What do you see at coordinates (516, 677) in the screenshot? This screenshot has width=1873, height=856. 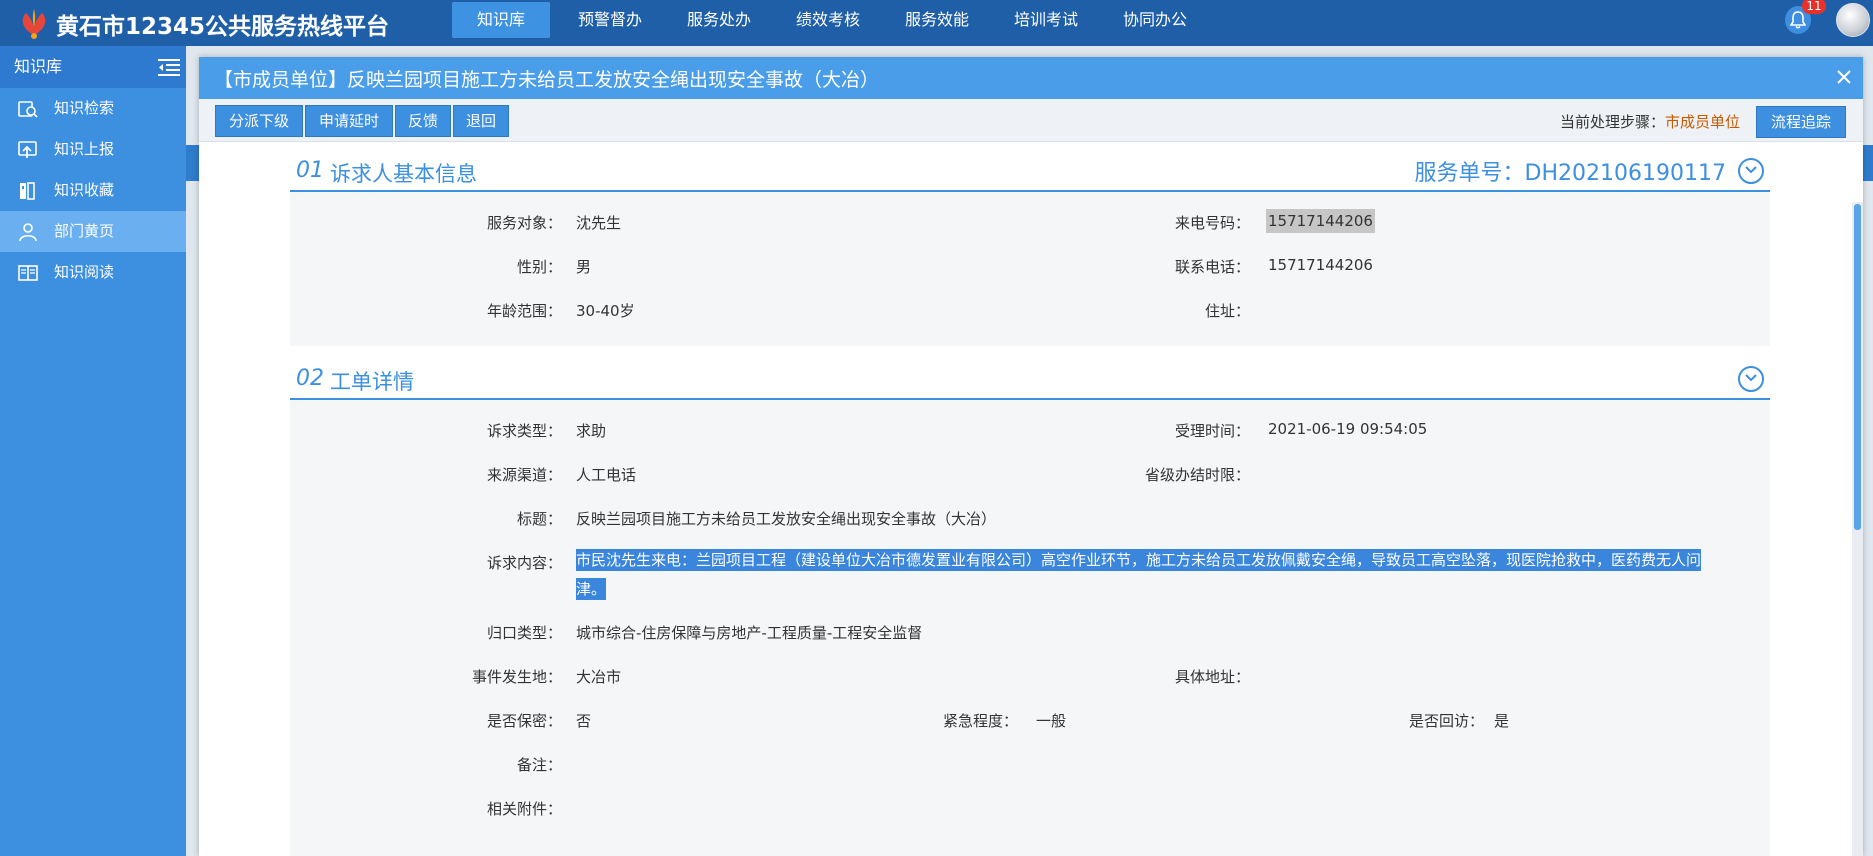 I see `field-label: 事件发生地：` at bounding box center [516, 677].